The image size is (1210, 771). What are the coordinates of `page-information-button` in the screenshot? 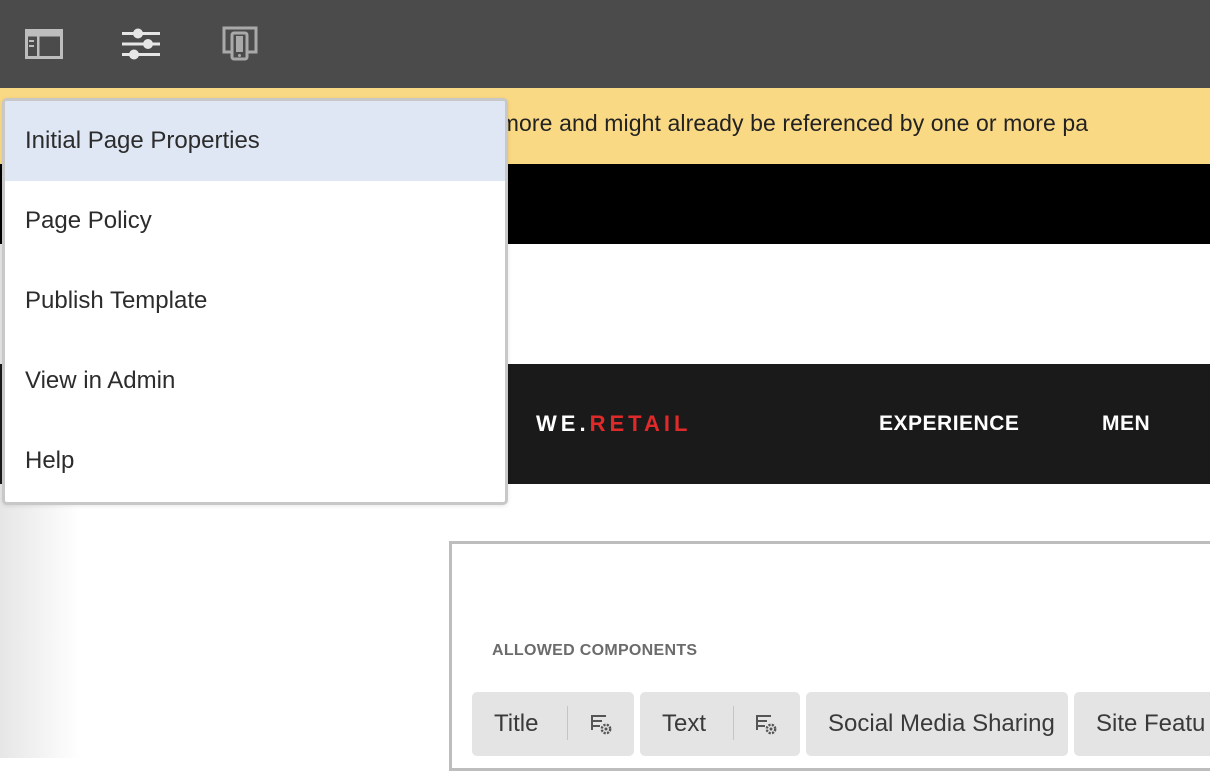 It's located at (141, 44).